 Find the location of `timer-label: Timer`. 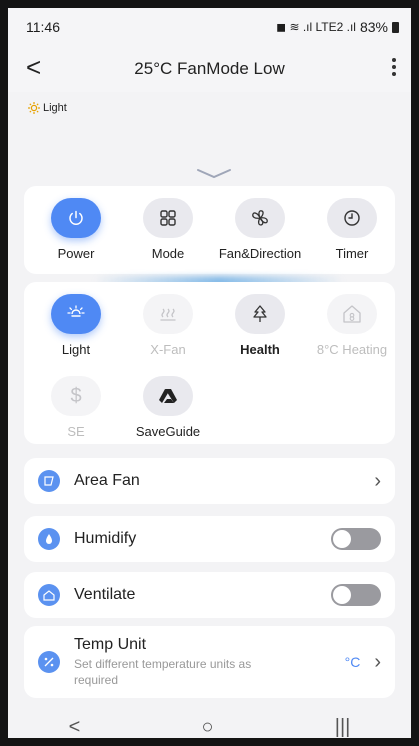

timer-label: Timer is located at coordinates (352, 253).